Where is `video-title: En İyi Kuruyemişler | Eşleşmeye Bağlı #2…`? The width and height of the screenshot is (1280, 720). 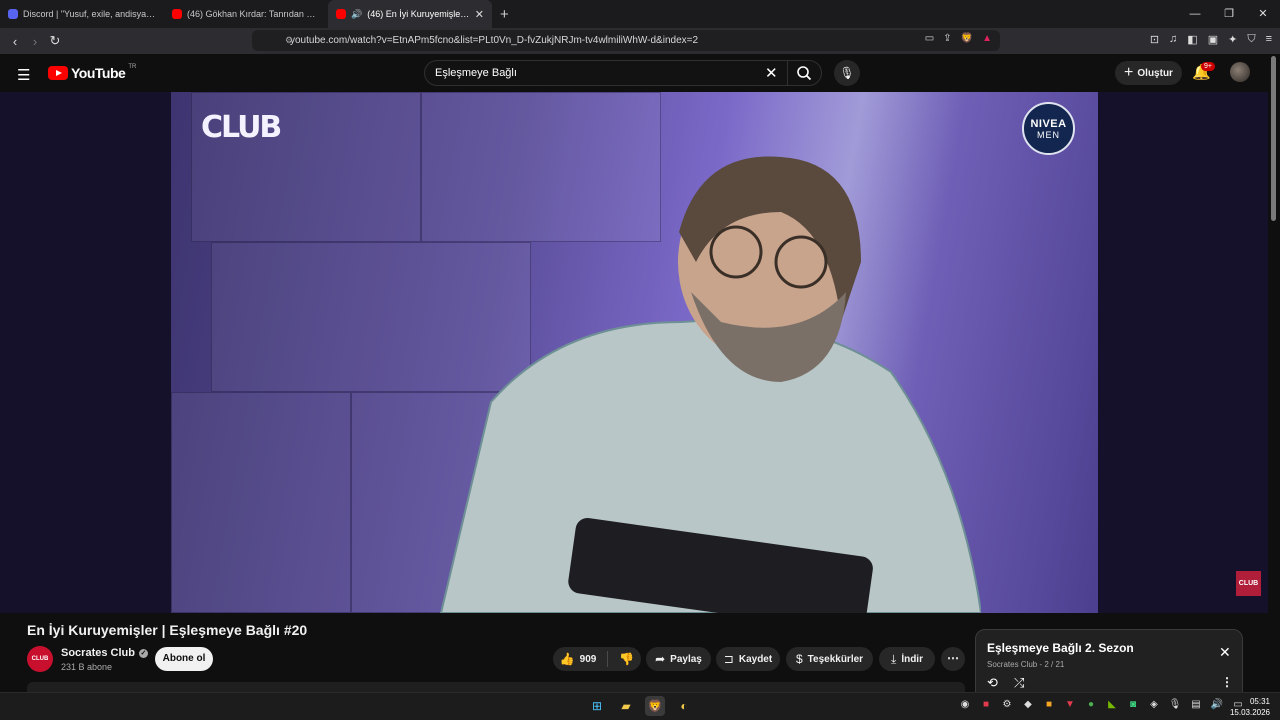
video-title: En İyi Kuruyemişler | Eşleşmeye Bağlı #2… is located at coordinates (167, 630).